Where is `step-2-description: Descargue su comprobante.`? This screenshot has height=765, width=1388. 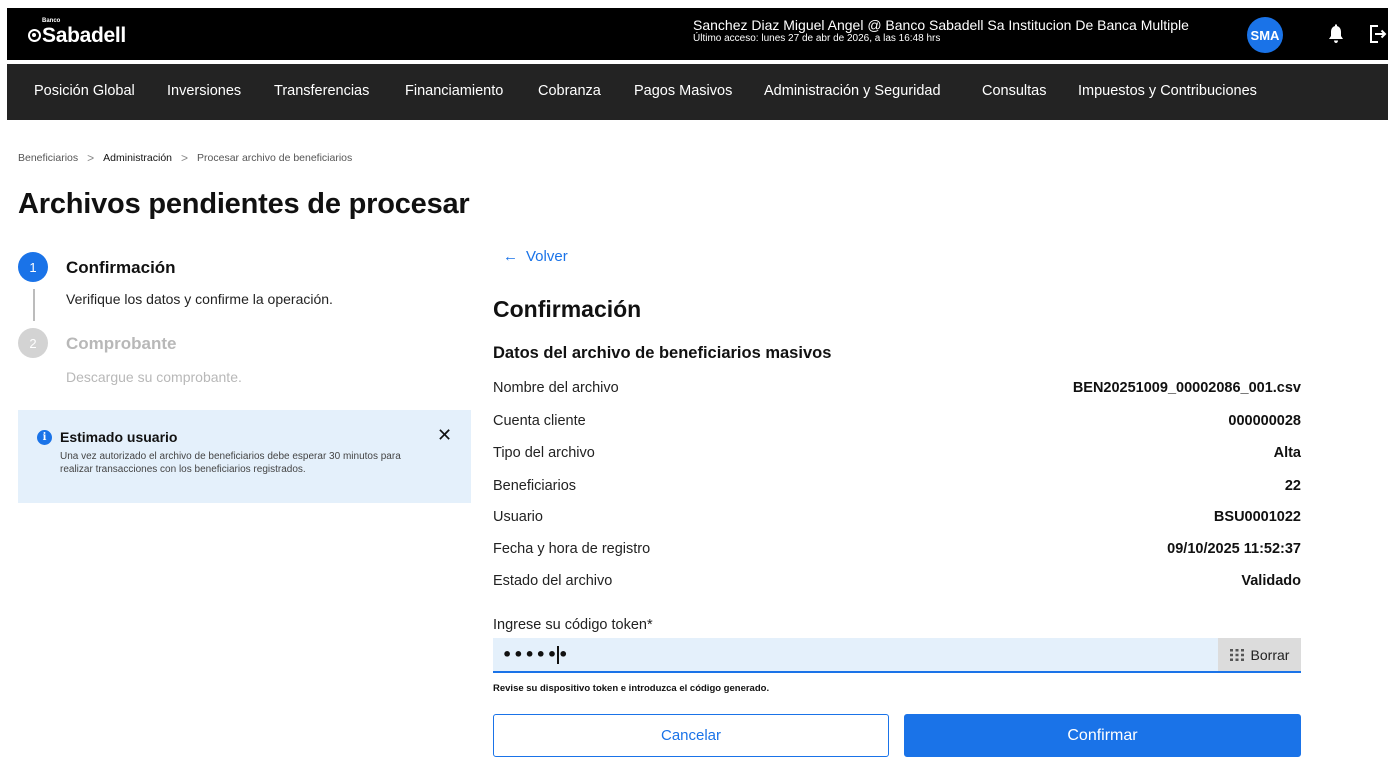 step-2-description: Descargue su comprobante. is located at coordinates (154, 377).